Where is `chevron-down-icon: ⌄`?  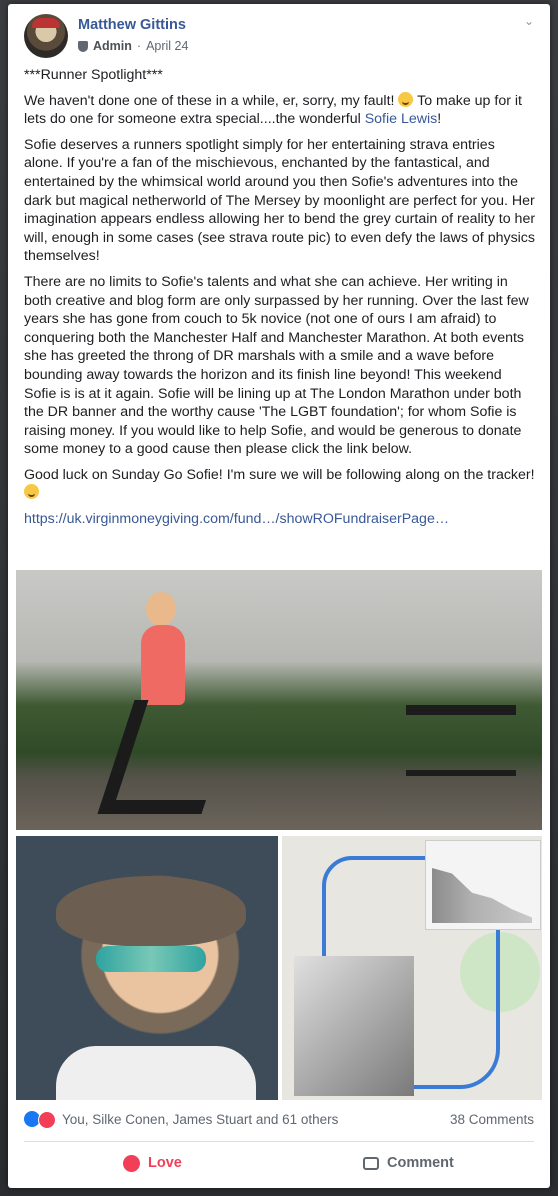
chevron-down-icon: ⌄ is located at coordinates (529, 21).